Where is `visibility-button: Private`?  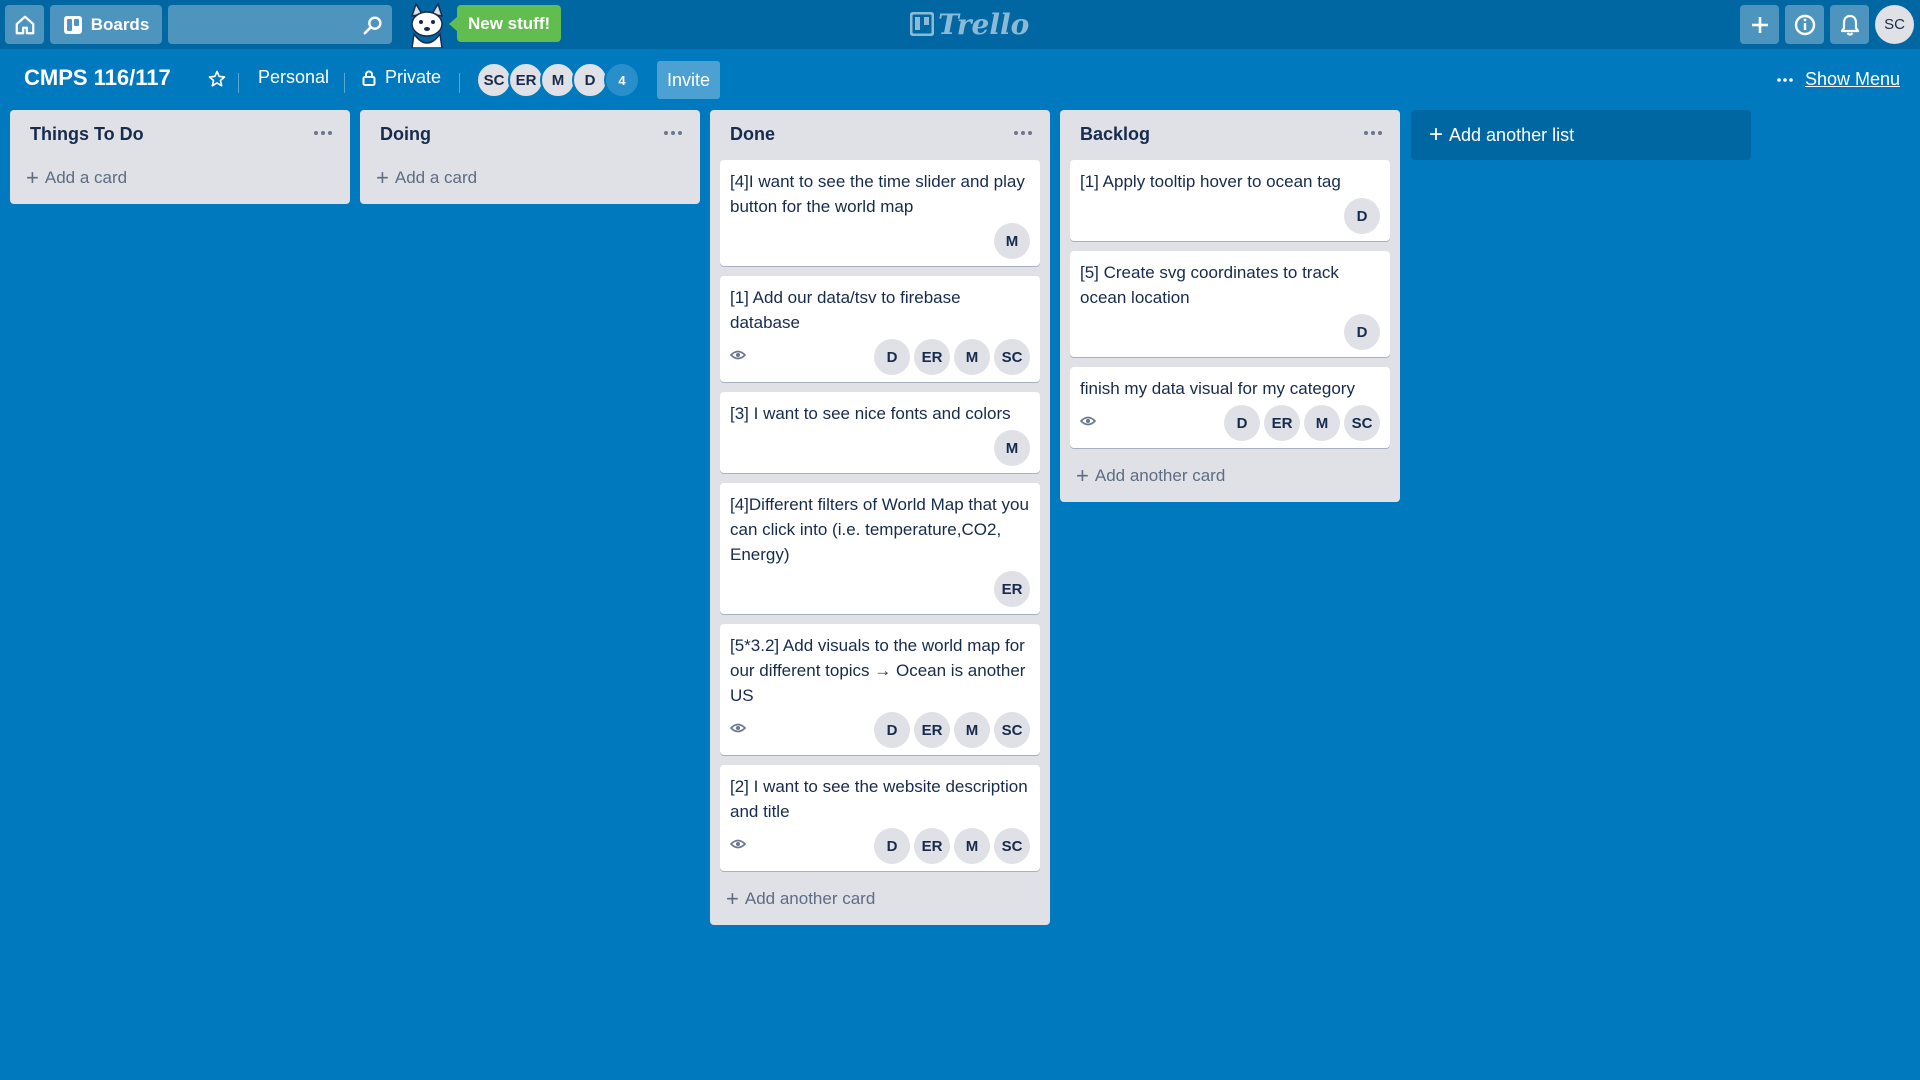 visibility-button: Private is located at coordinates (401, 77).